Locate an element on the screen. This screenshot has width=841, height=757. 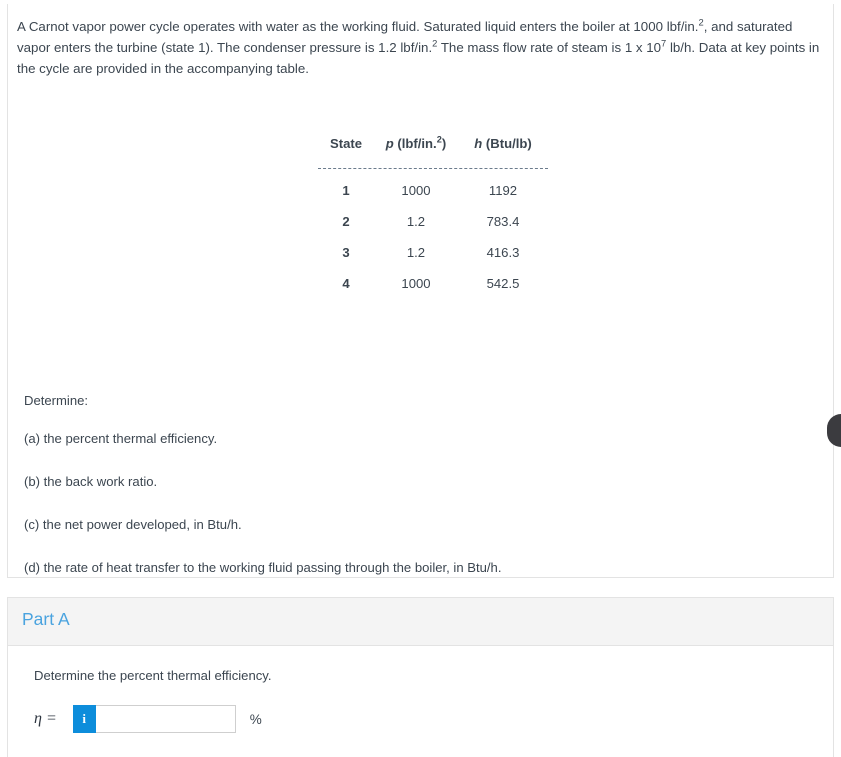
part-a-header: Part A is located at coordinates (420, 622).